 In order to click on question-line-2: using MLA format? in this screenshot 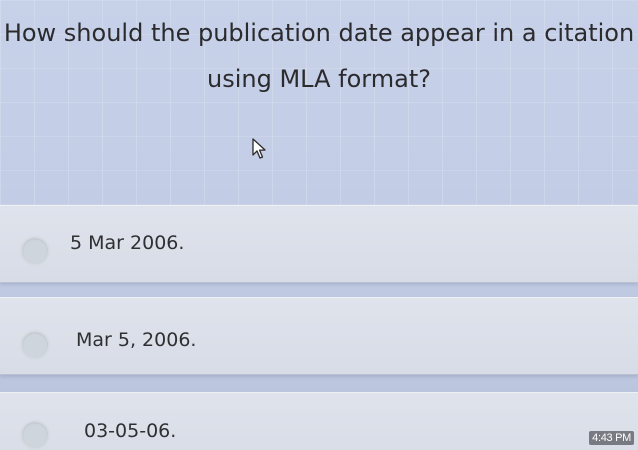, I will do `click(319, 79)`.